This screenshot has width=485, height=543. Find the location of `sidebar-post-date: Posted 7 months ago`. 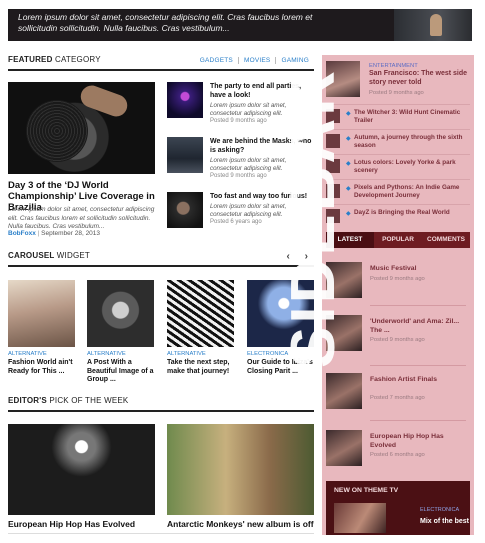

sidebar-post-date: Posted 7 months ago is located at coordinates (397, 398).